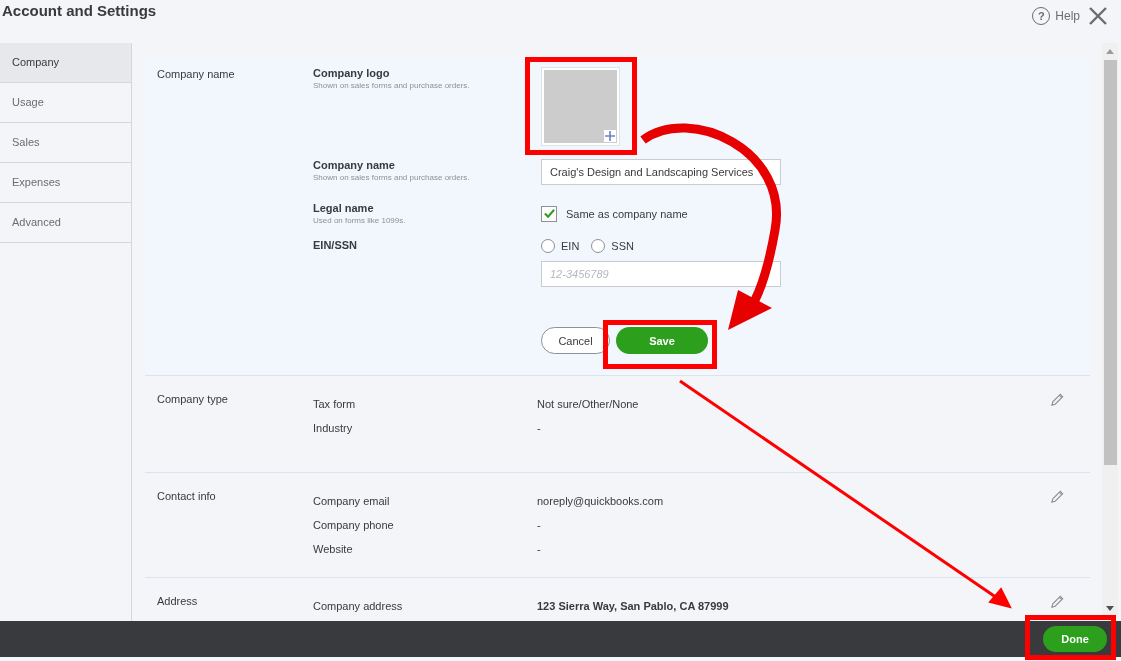 The width and height of the screenshot is (1121, 661). Describe the element at coordinates (549, 213) in the screenshot. I see `checkbox` at that location.